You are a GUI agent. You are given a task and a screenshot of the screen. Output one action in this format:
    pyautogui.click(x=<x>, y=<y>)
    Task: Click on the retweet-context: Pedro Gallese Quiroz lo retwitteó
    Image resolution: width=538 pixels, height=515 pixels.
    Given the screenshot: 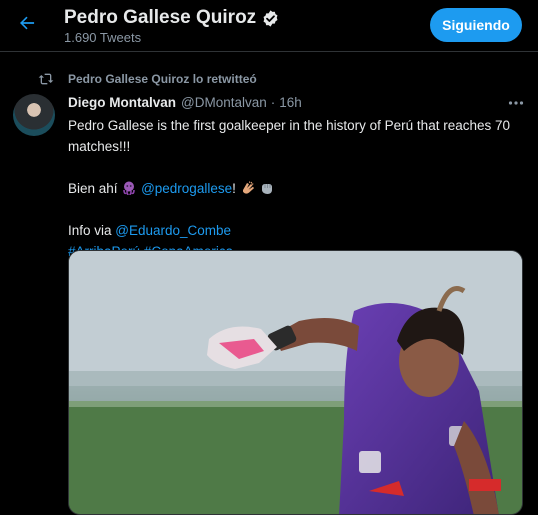 What is the action you would take?
    pyautogui.click(x=147, y=79)
    